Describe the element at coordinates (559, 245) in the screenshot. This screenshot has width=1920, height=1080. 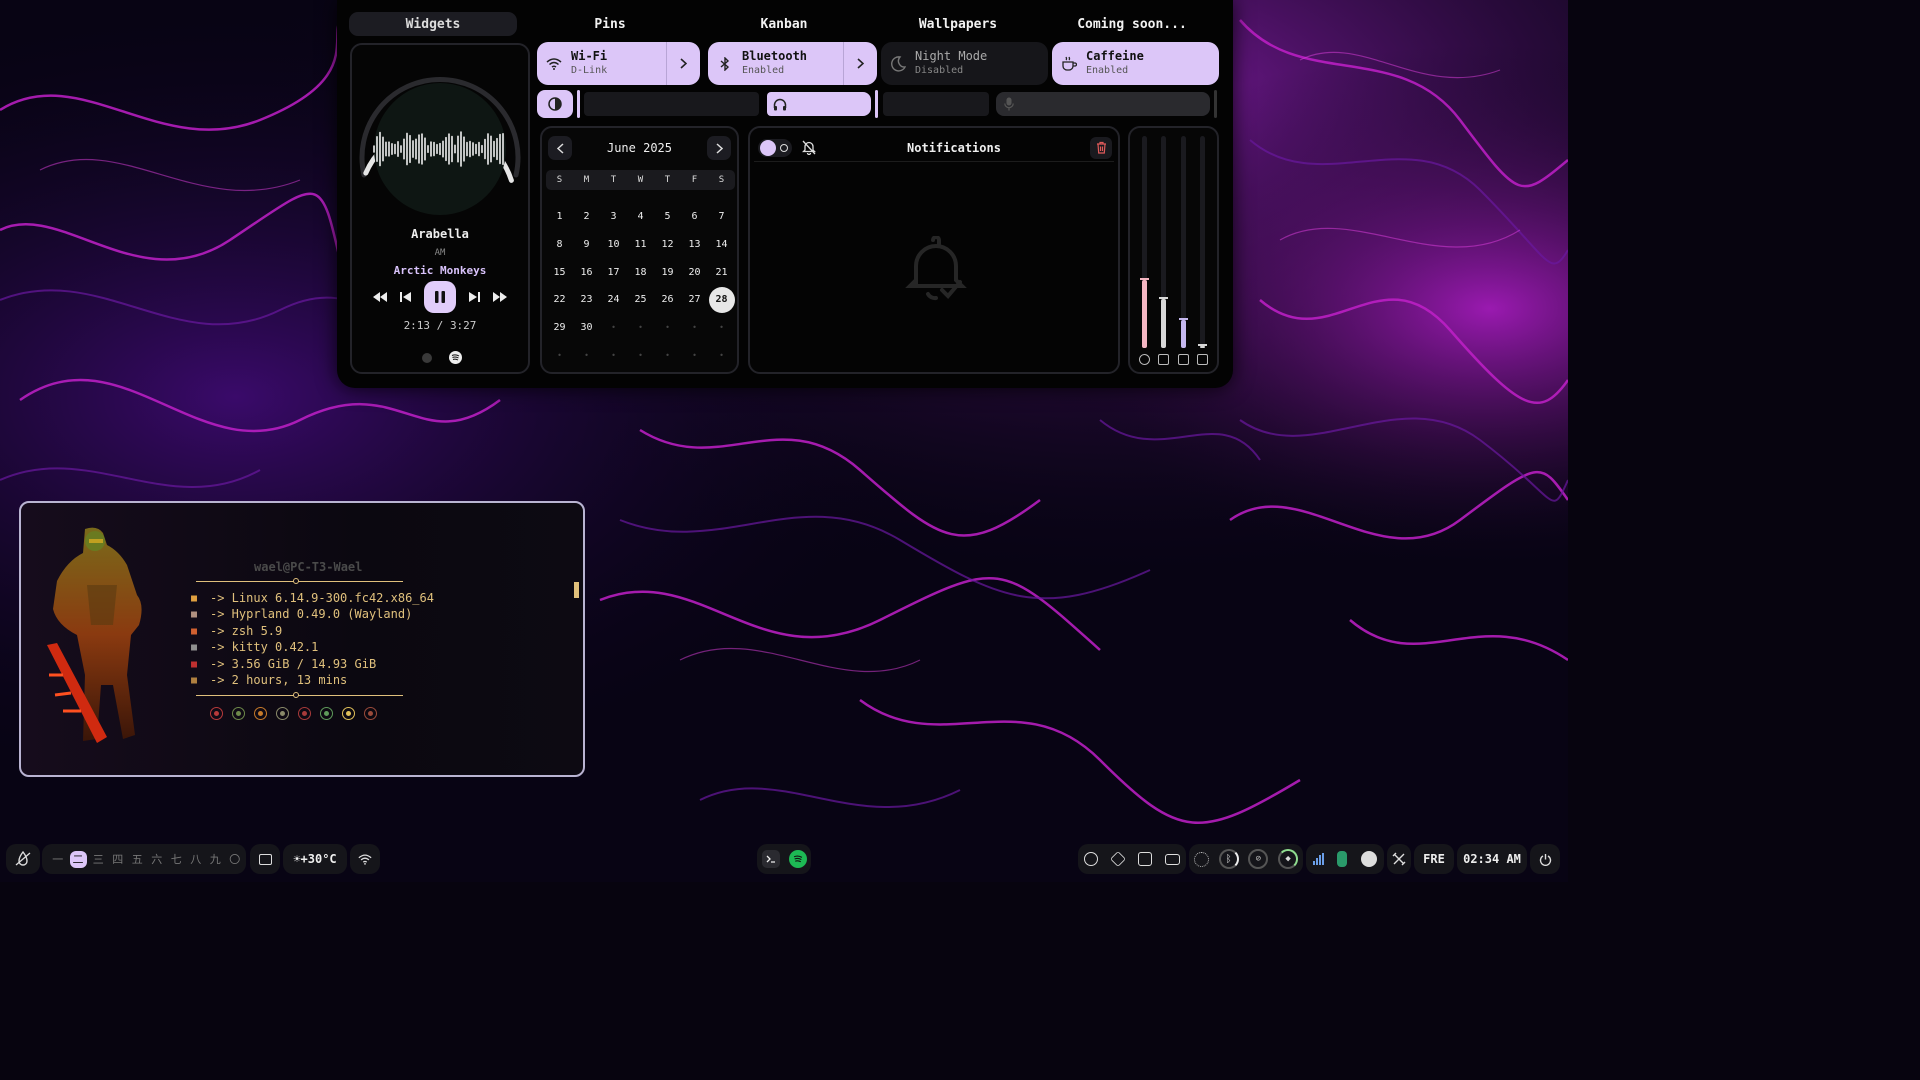
I see `calendar-day: 8` at that location.